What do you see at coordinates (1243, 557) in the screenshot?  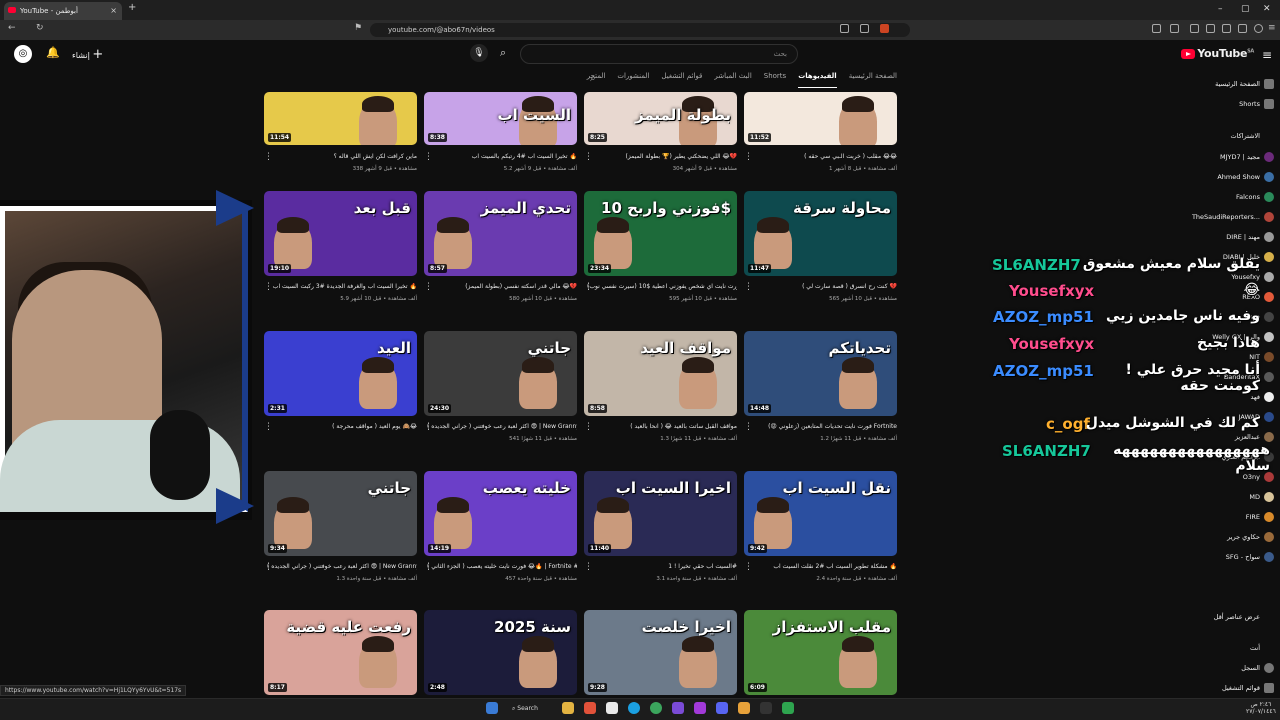 I see `sidebar-subscription-item: SFG - سواح` at bounding box center [1243, 557].